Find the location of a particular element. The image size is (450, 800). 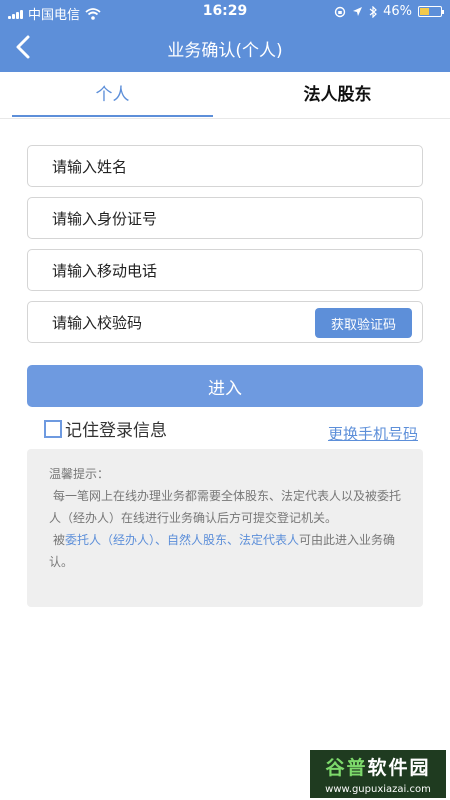

tab-corporate-shareholder: 法人股东 is located at coordinates (337, 95).